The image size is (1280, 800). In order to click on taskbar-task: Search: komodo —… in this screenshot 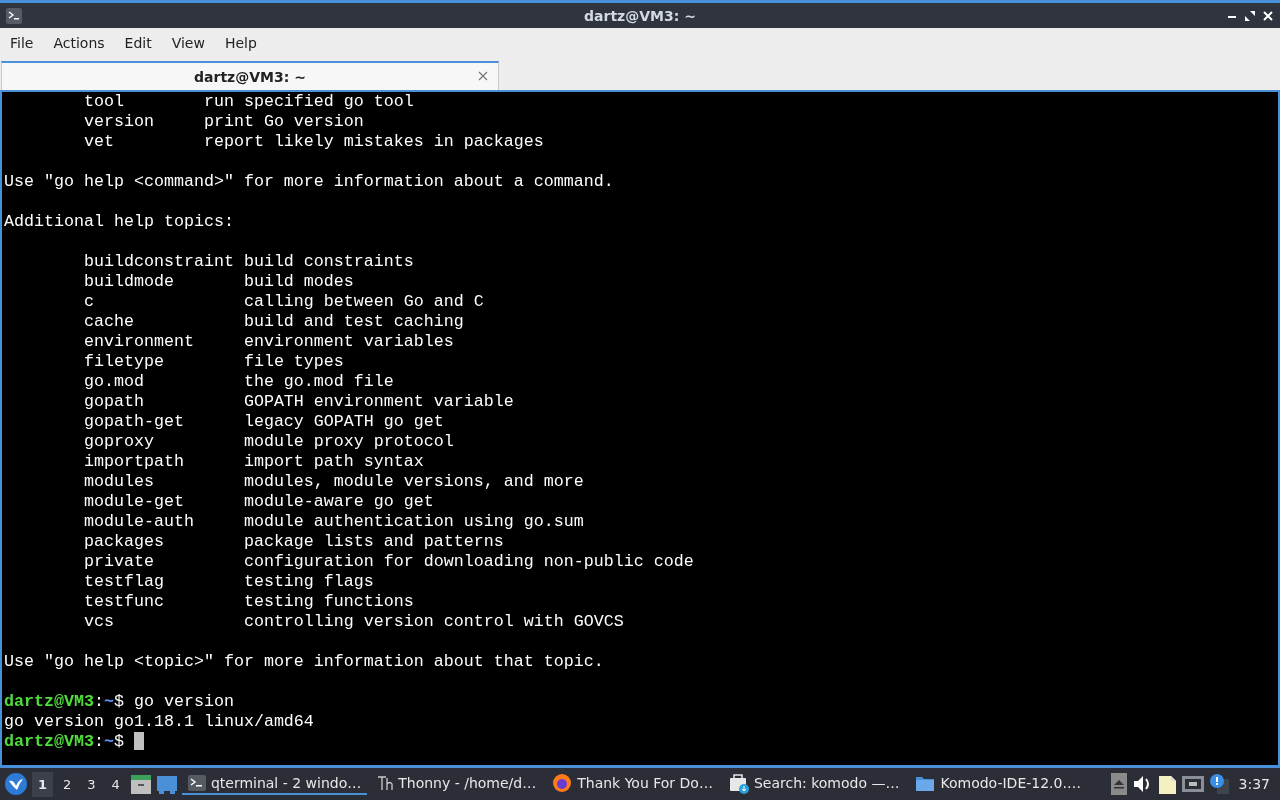, I will do `click(814, 784)`.